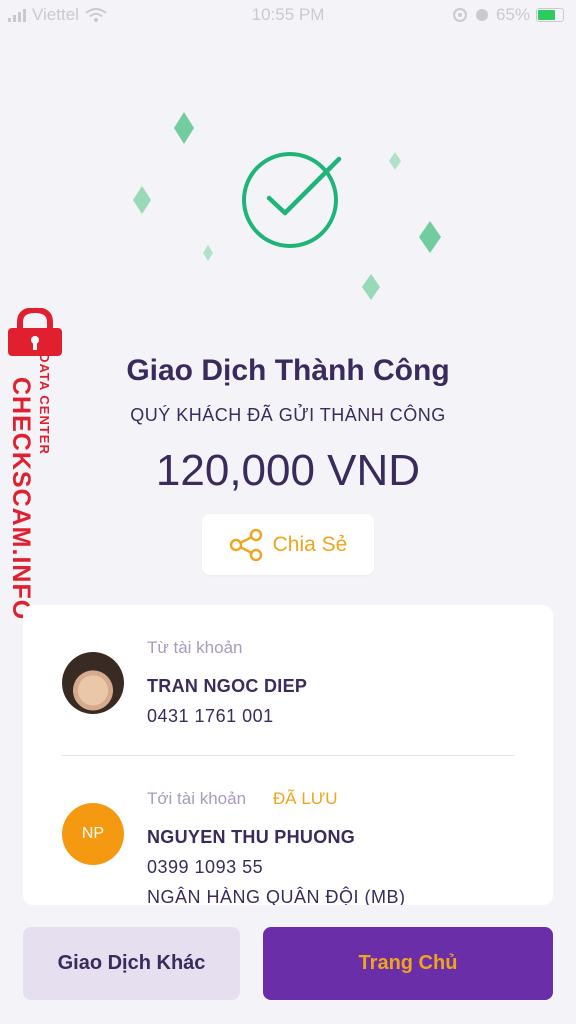  I want to click on divider, so click(288, 755).